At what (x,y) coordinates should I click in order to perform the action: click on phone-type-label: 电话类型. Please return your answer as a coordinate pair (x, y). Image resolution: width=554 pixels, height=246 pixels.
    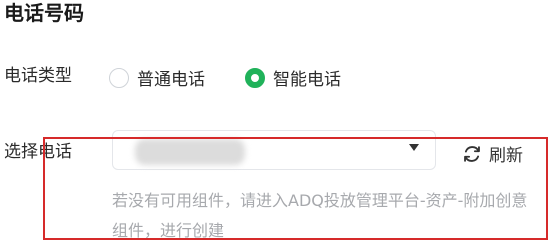
    Looking at the image, I should click on (38, 76).